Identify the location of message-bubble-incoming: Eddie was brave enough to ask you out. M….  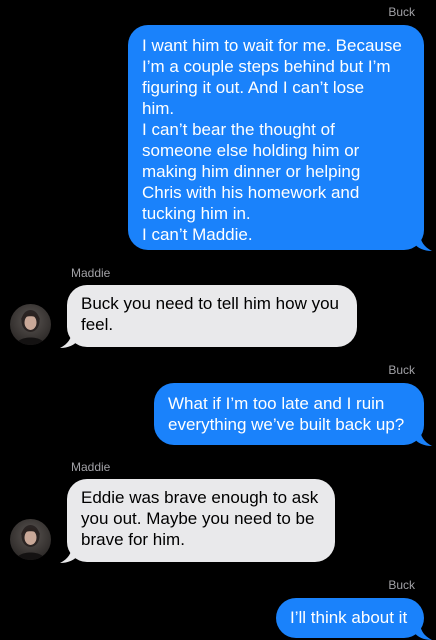
(201, 520).